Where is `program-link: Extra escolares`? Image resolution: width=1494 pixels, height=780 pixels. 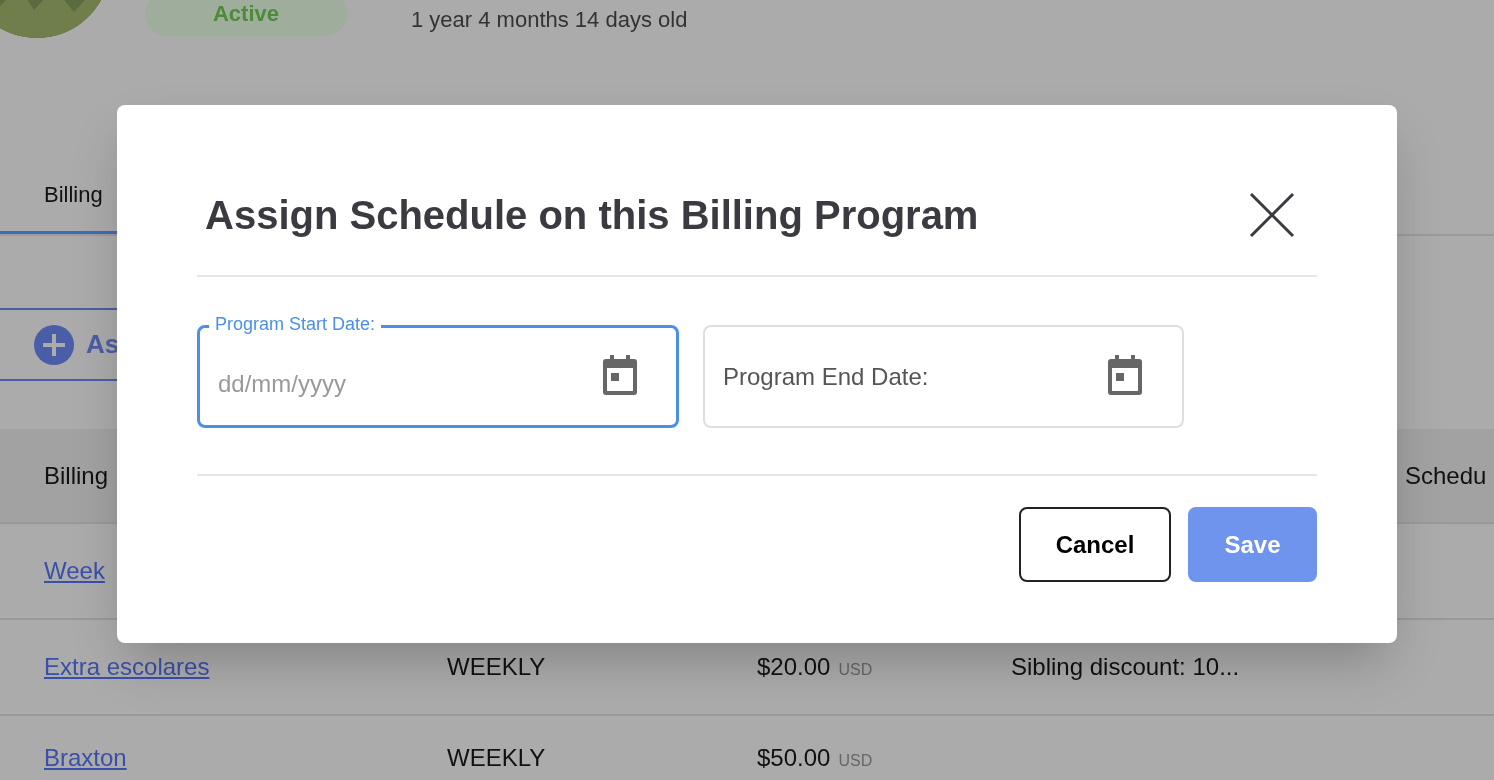 program-link: Extra escolares is located at coordinates (245, 667).